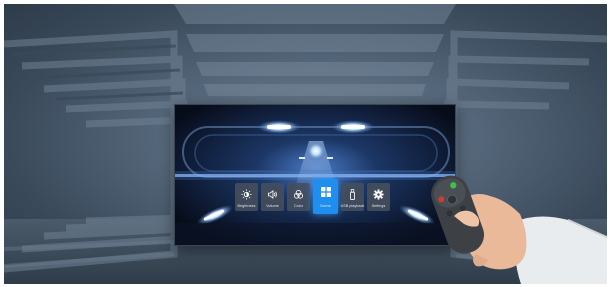 This screenshot has width=611, height=287. I want to click on menu-item-scene: Scene, so click(325, 196).